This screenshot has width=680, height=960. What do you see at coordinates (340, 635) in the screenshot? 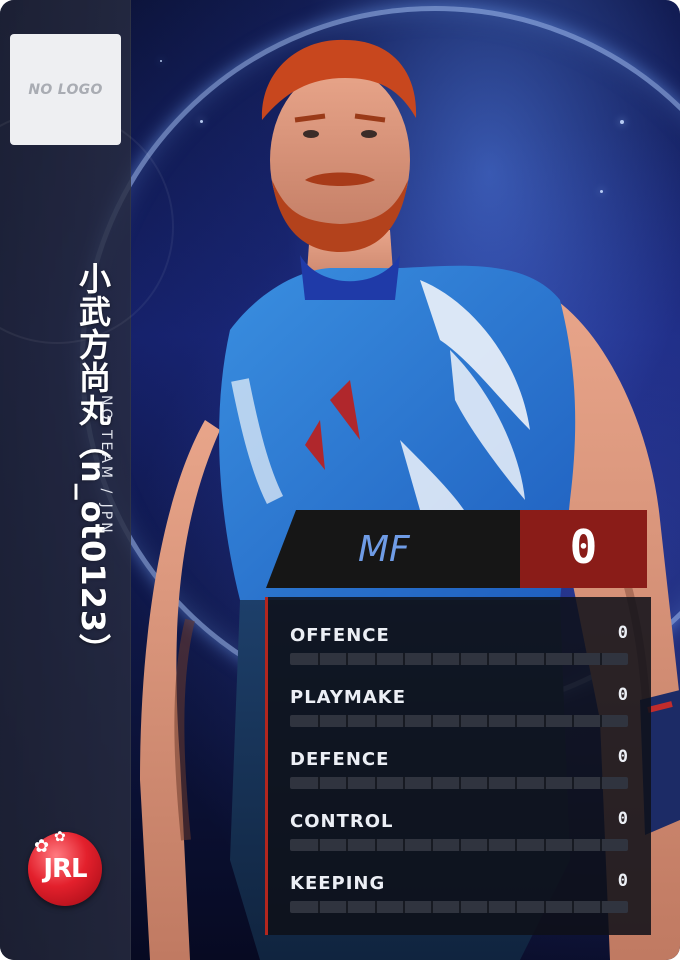
I see `stat-label: OFFENCE` at bounding box center [340, 635].